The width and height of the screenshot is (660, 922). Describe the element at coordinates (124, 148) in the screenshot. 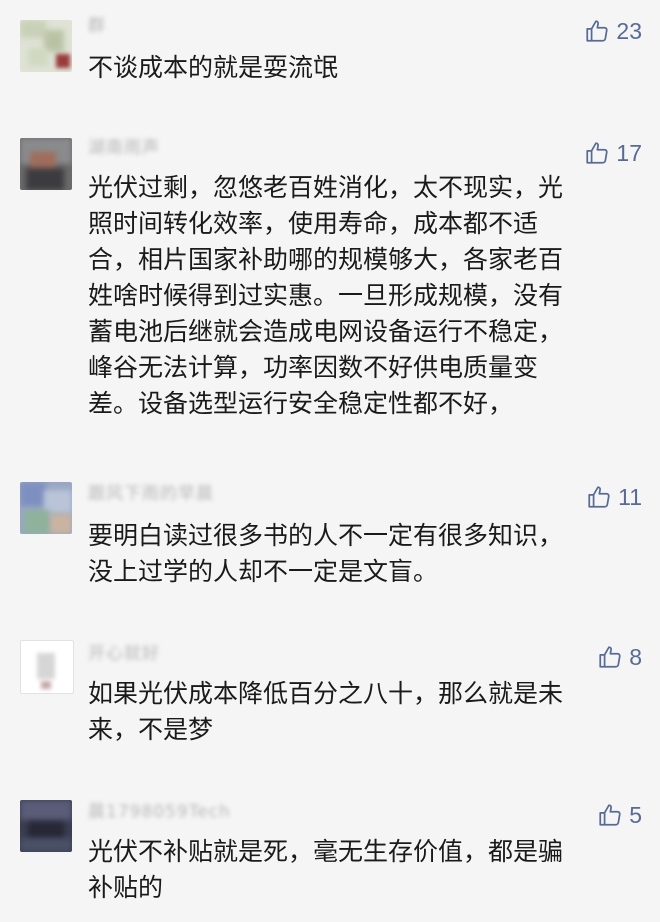

I see `nickname: 湖南雨声` at that location.